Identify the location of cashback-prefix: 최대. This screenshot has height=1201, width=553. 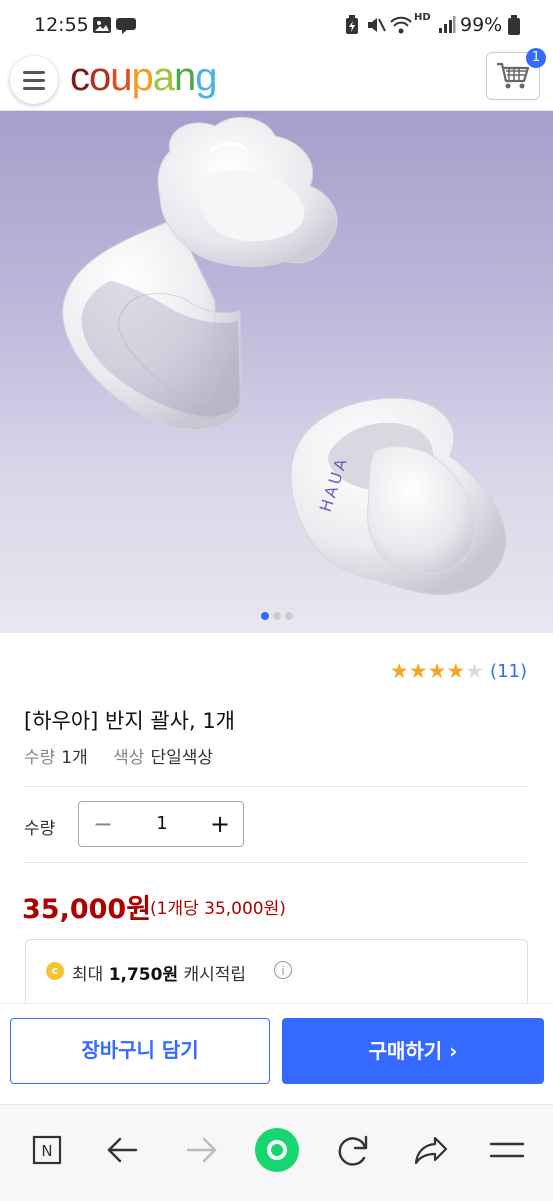
(88, 975).